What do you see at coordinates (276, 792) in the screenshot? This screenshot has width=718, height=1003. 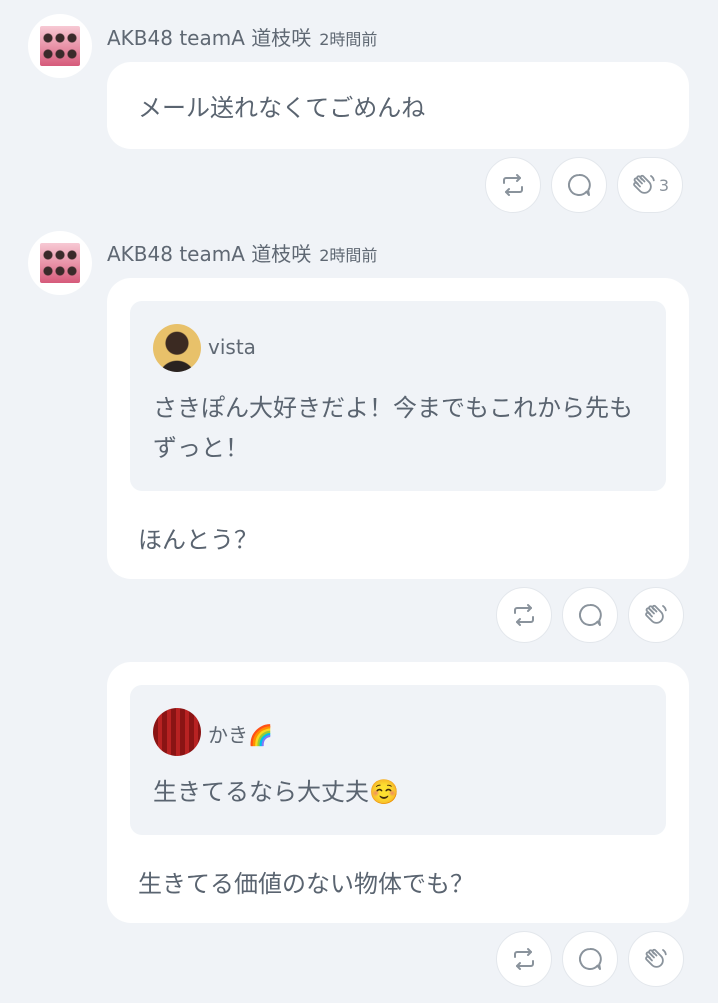 I see `quoted-text: 生きてるなら大丈夫☺️` at bounding box center [276, 792].